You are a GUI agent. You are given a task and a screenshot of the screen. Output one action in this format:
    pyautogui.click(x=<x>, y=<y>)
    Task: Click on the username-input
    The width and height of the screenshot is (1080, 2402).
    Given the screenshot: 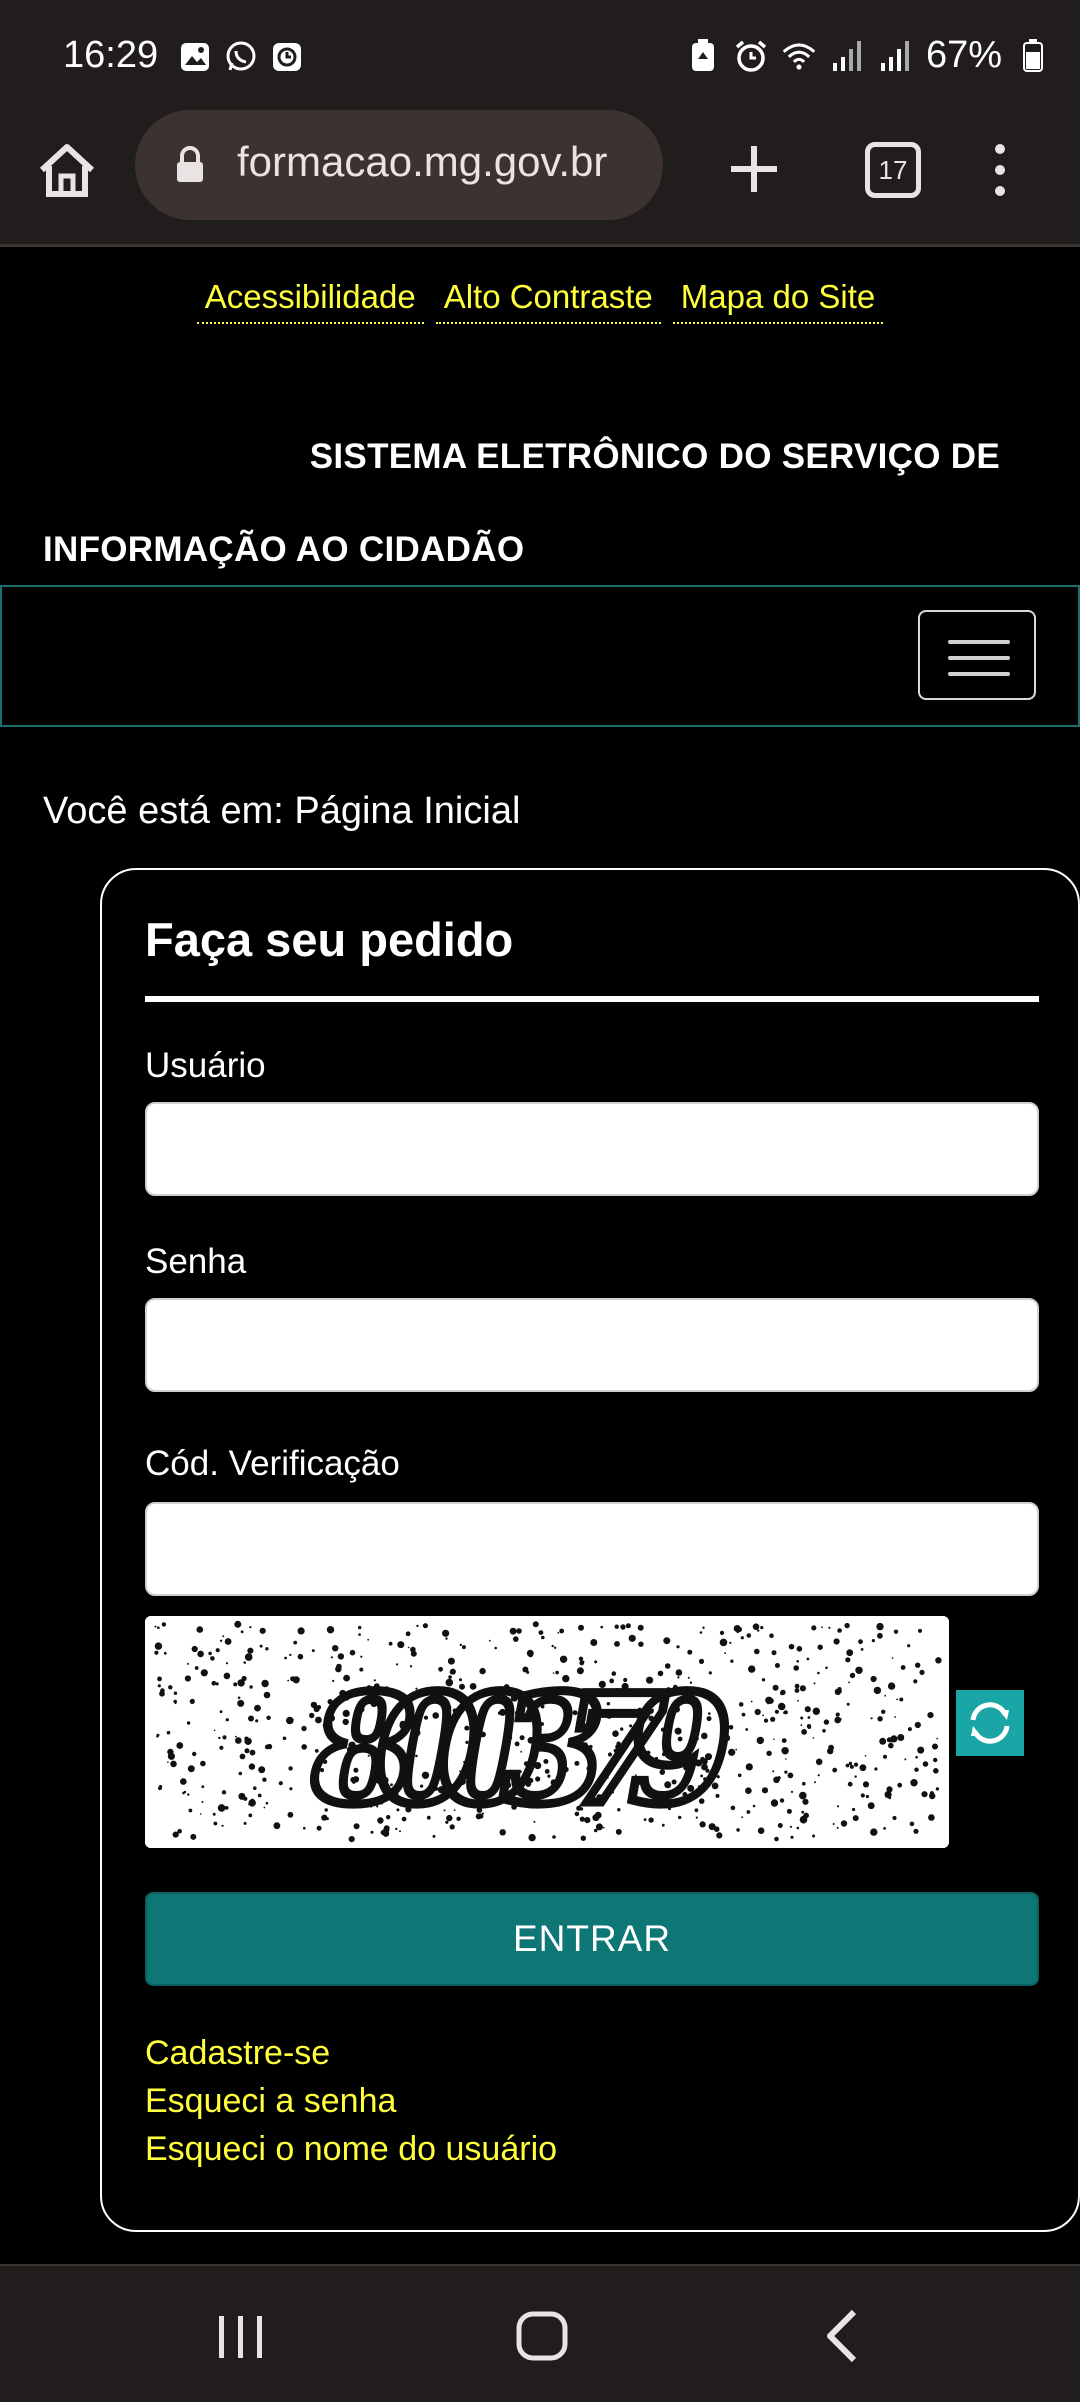 What is the action you would take?
    pyautogui.click(x=592, y=1149)
    